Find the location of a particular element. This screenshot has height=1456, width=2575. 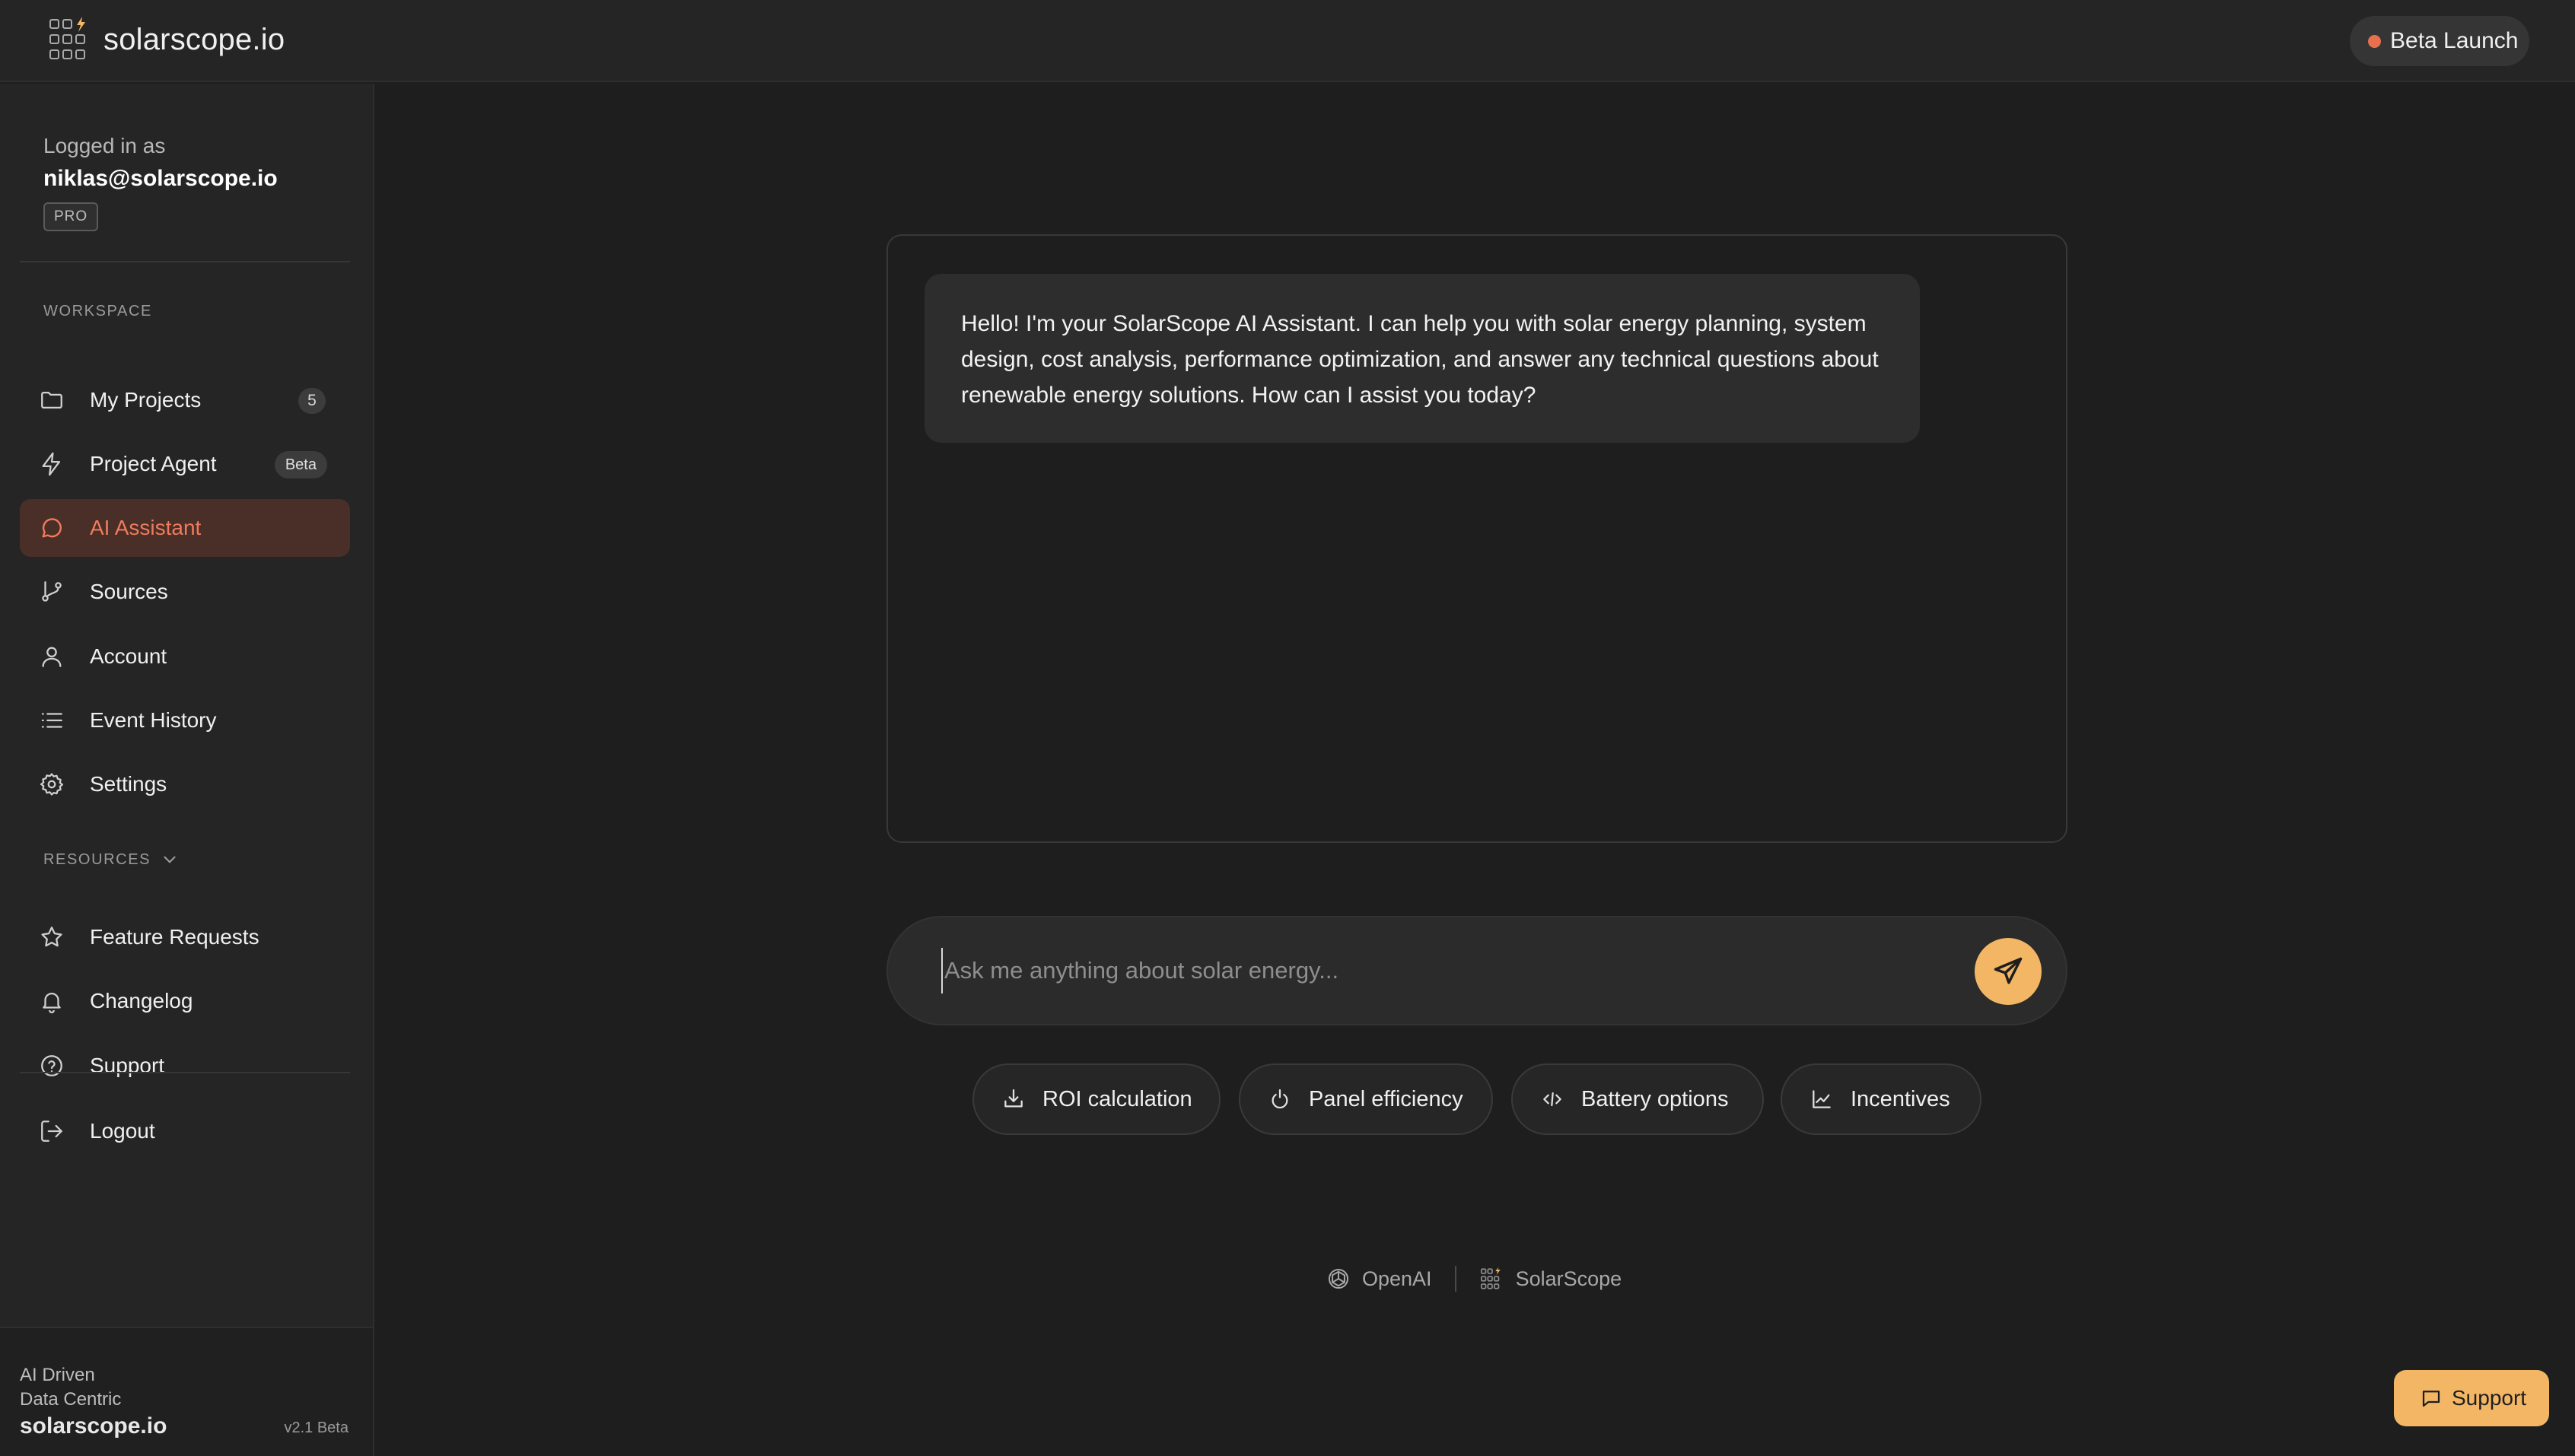

sidebar-item-changelog: Changelog is located at coordinates (185, 1001).